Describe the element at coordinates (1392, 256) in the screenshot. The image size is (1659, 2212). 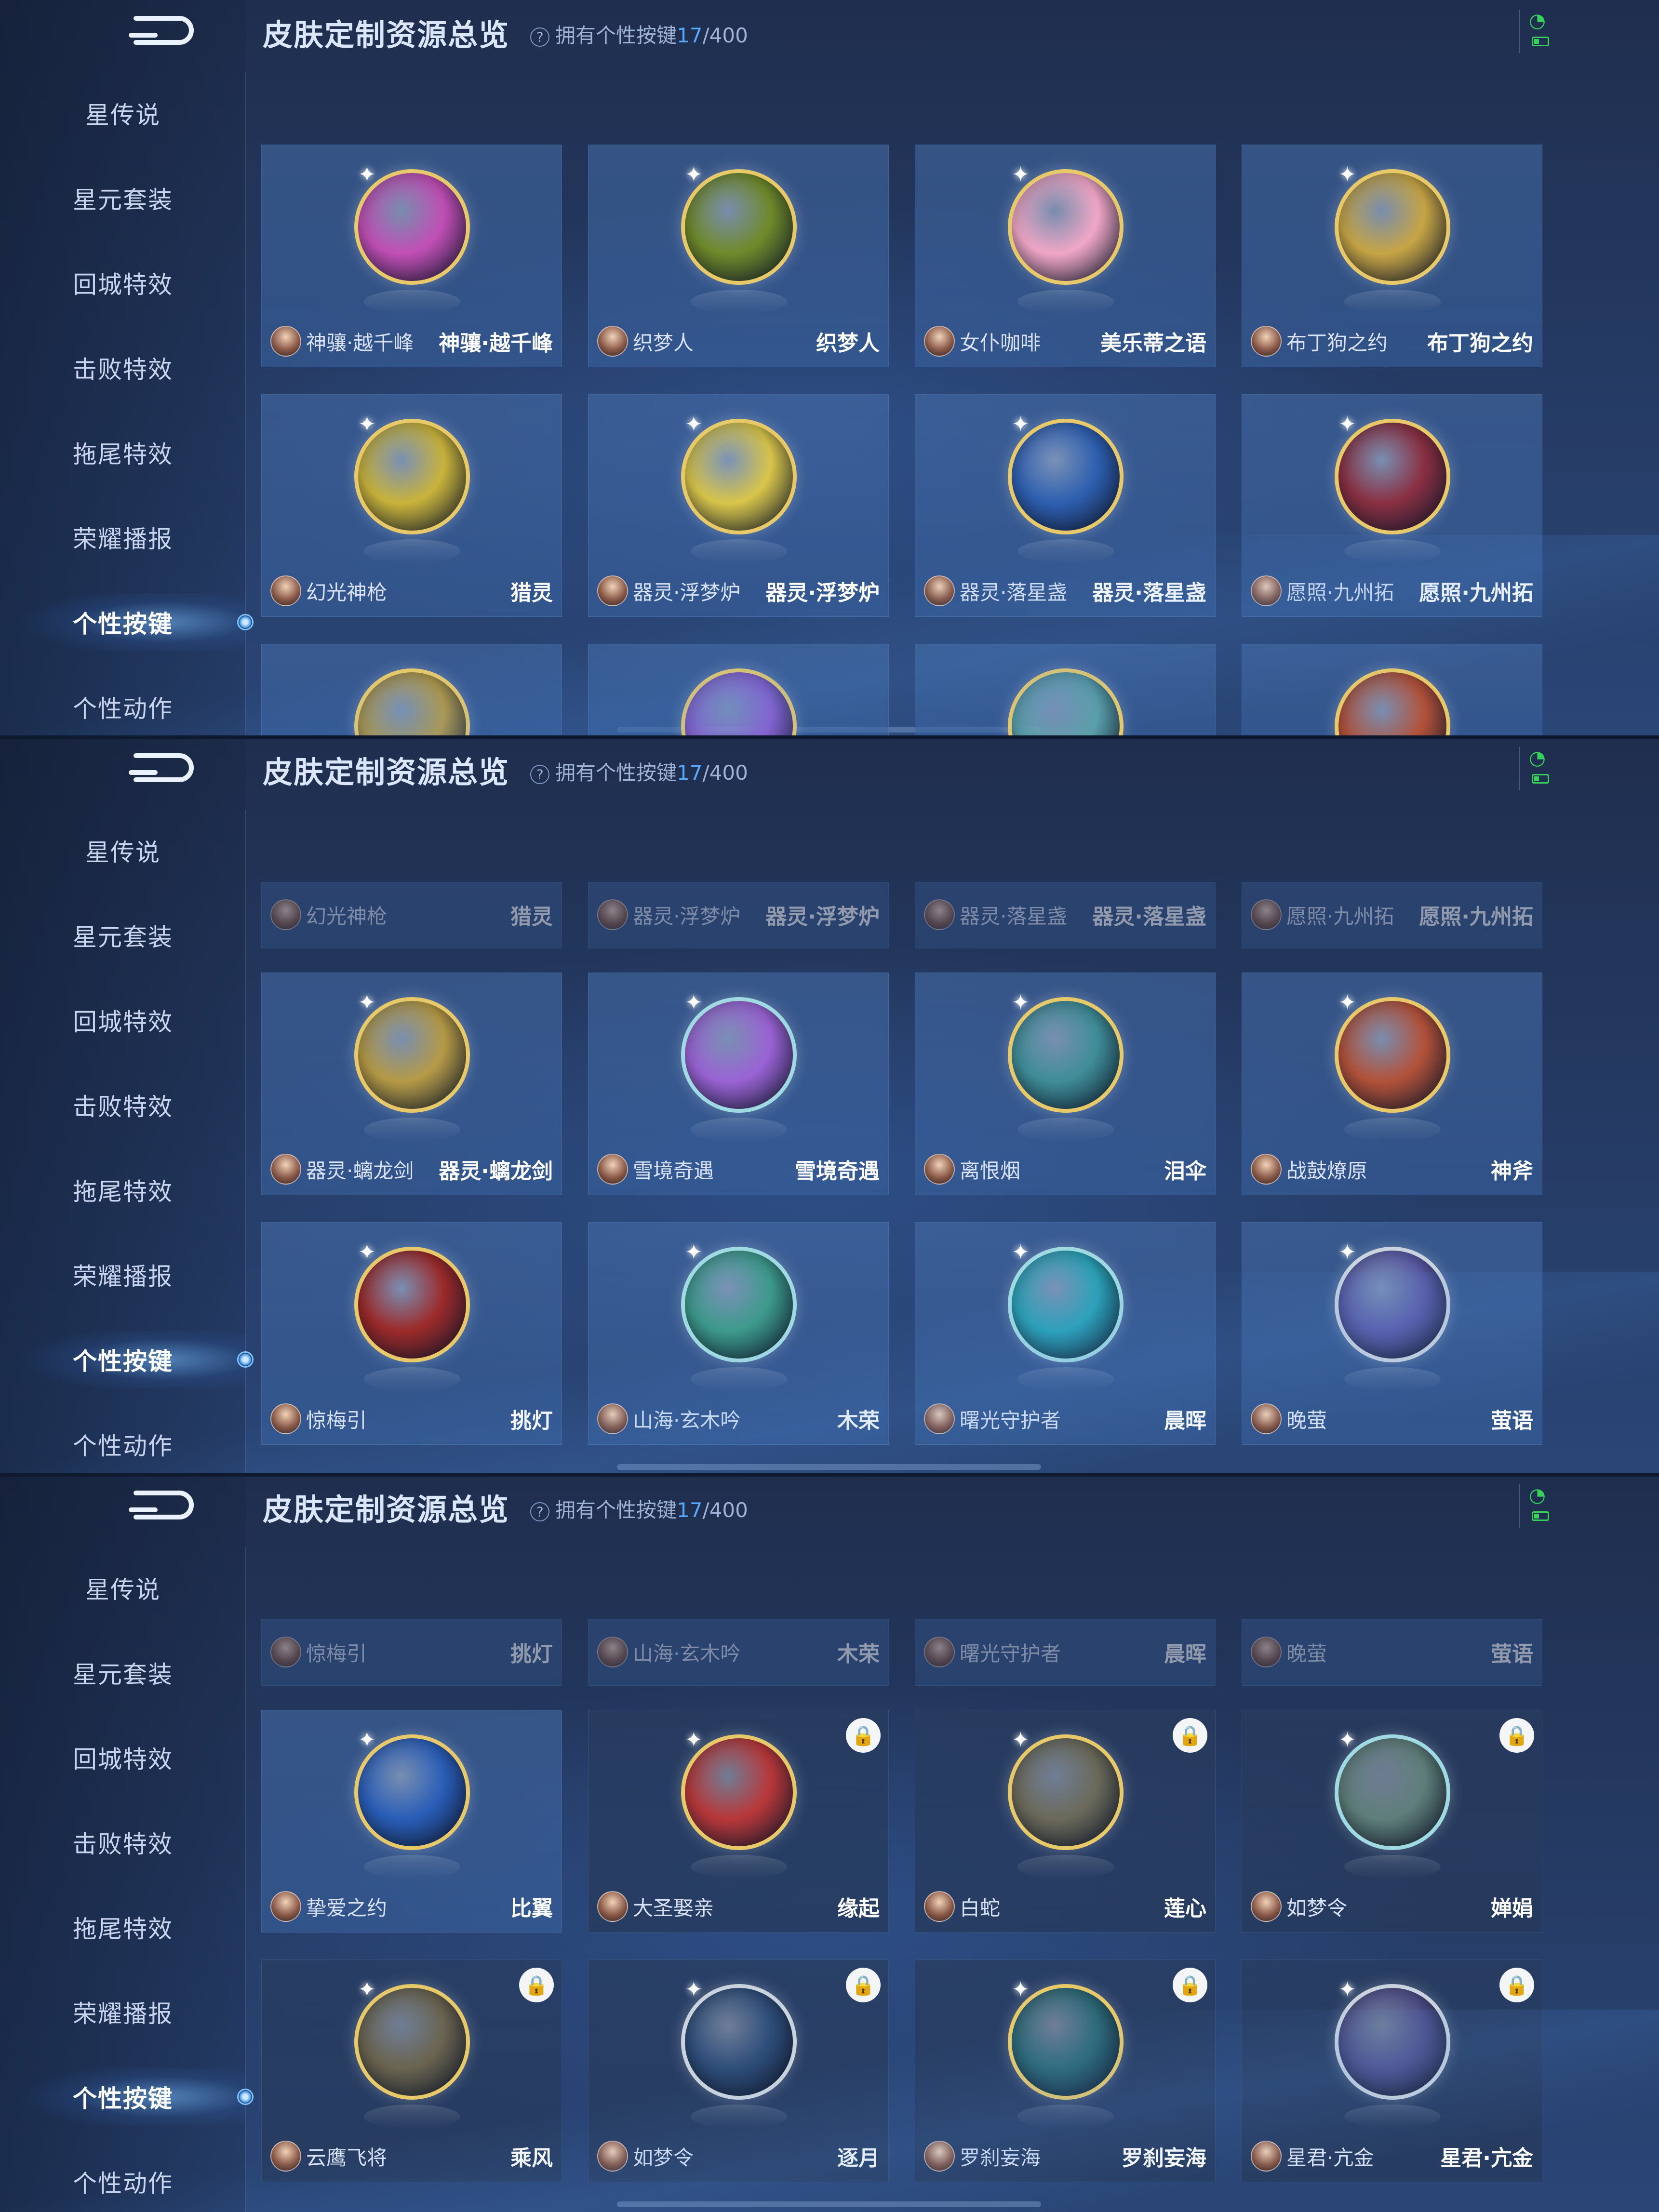
I see `resource-card: ✦ 布丁狗之约 布丁狗之约` at that location.